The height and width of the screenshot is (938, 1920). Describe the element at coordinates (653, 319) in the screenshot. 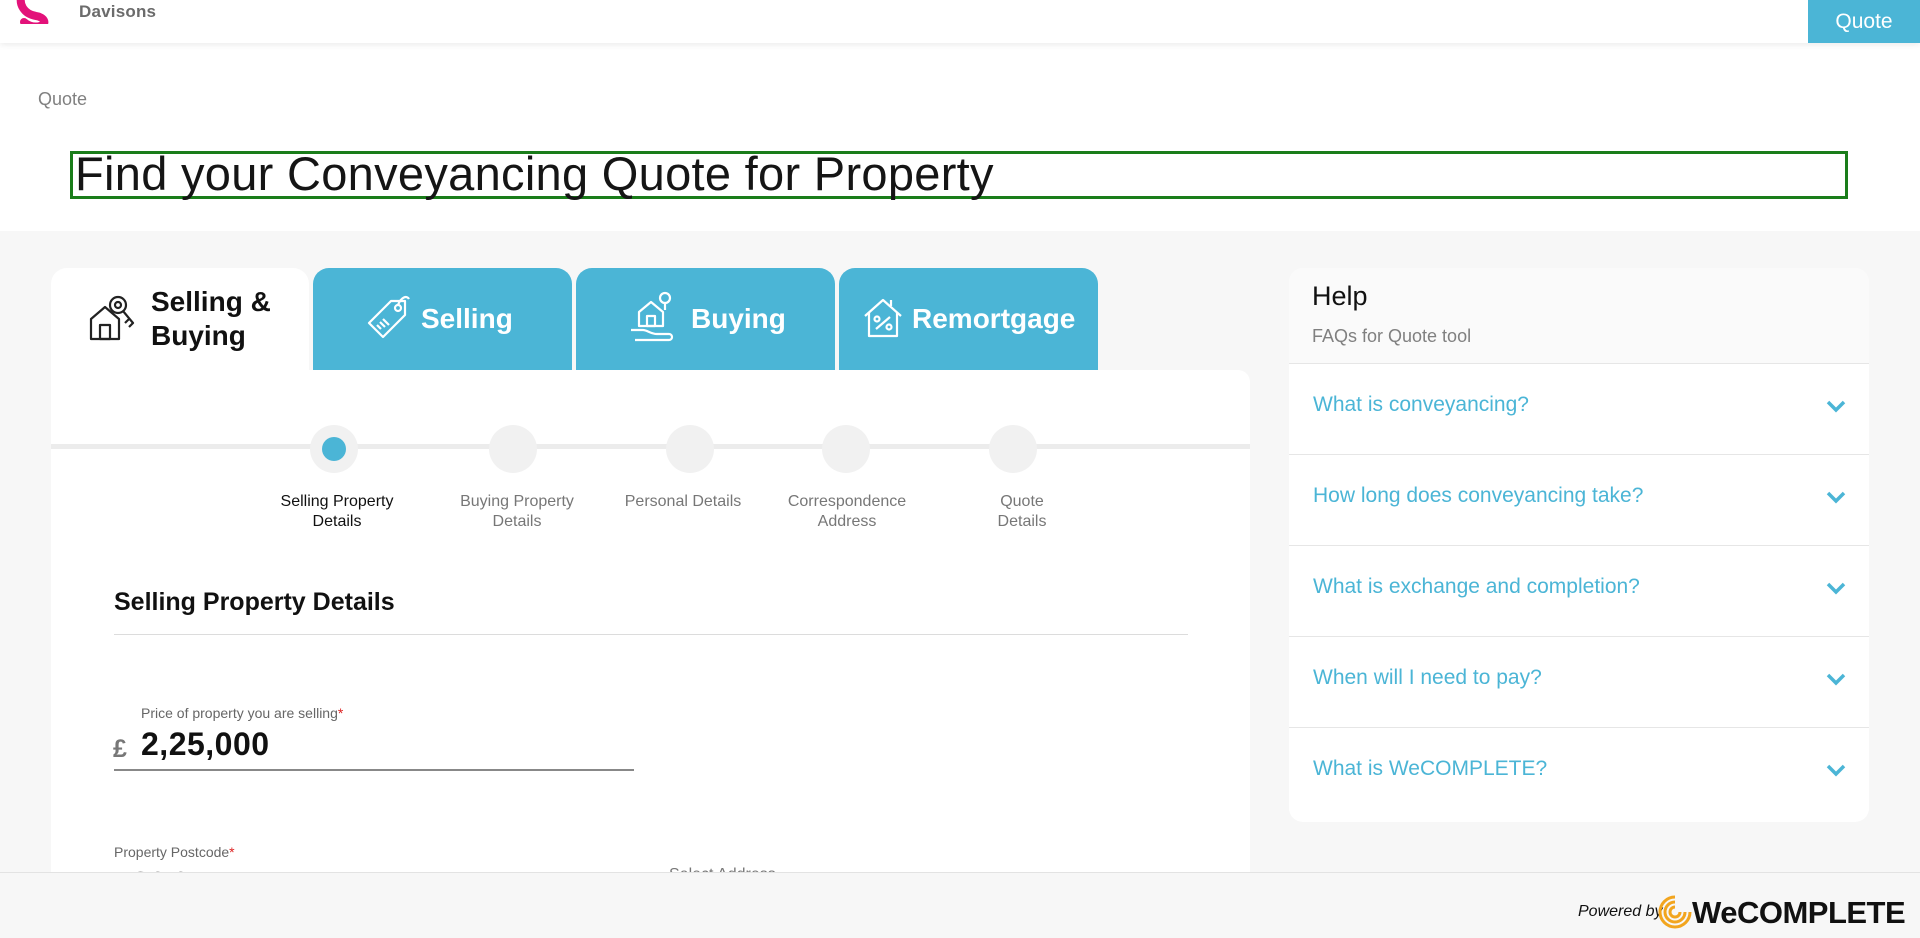

I see `house-in-hand-icon` at that location.